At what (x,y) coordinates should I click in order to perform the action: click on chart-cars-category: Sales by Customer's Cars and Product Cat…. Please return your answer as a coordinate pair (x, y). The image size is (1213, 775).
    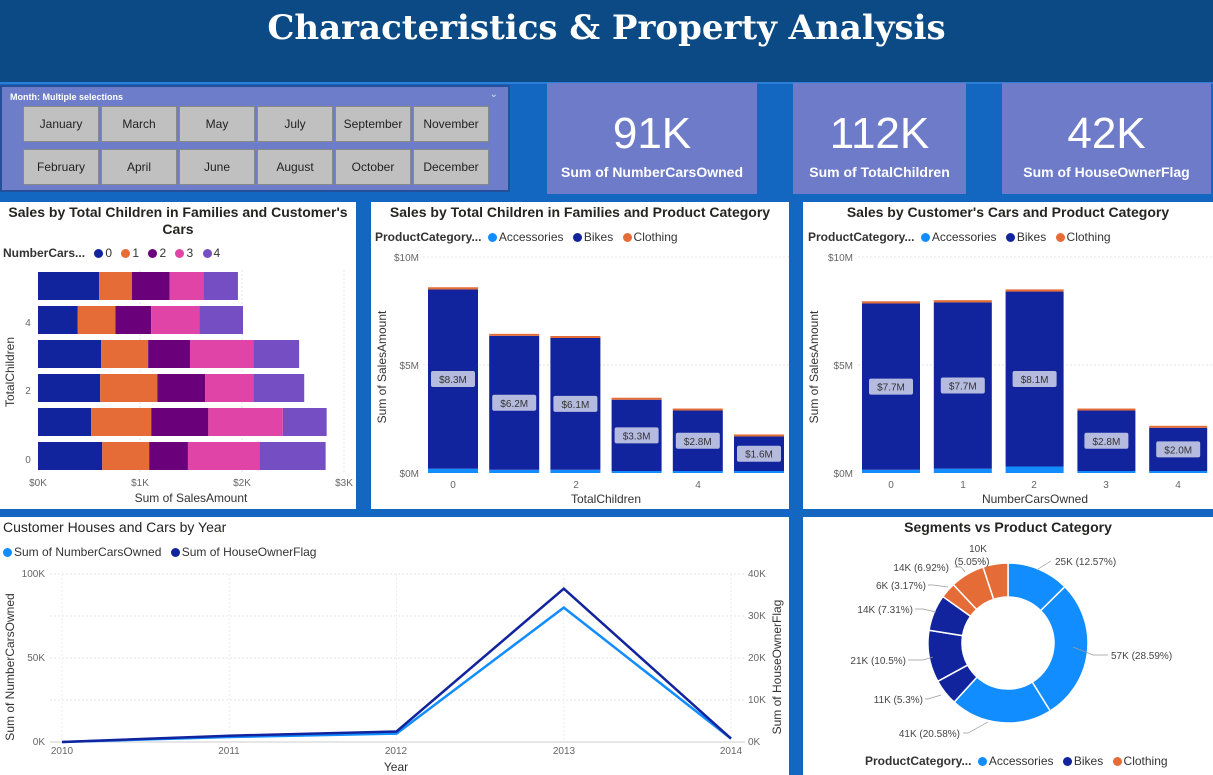
    Looking at the image, I should click on (1008, 355).